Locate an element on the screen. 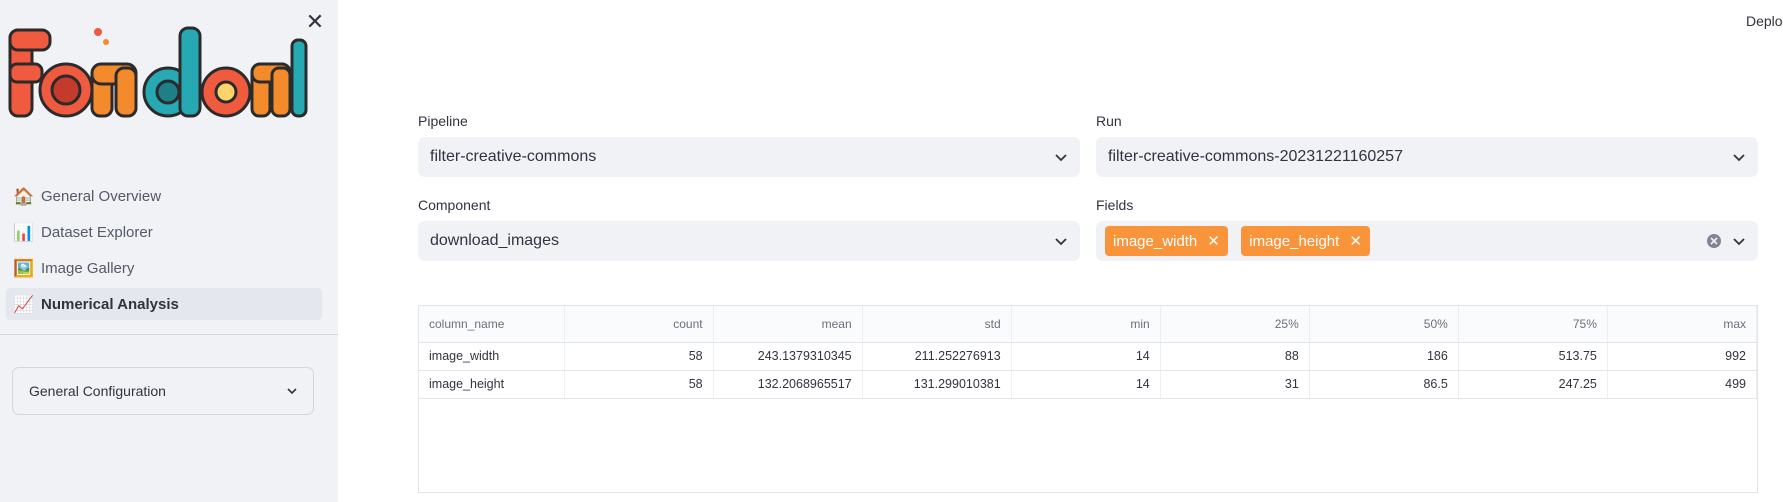 This screenshot has height=502, width=1783. column-header: std is located at coordinates (937, 324).